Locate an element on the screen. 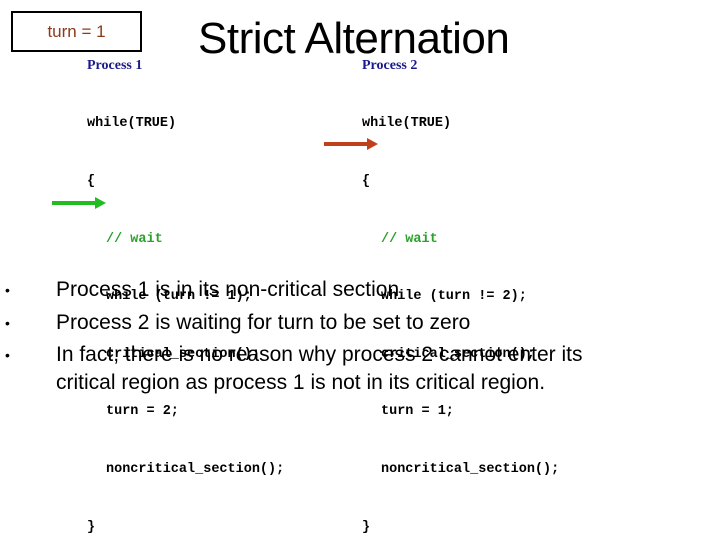 Image resolution: width=720 pixels, height=556 pixels. bullet-text: Process 1 is in its non-critical section is located at coordinates (228, 289).